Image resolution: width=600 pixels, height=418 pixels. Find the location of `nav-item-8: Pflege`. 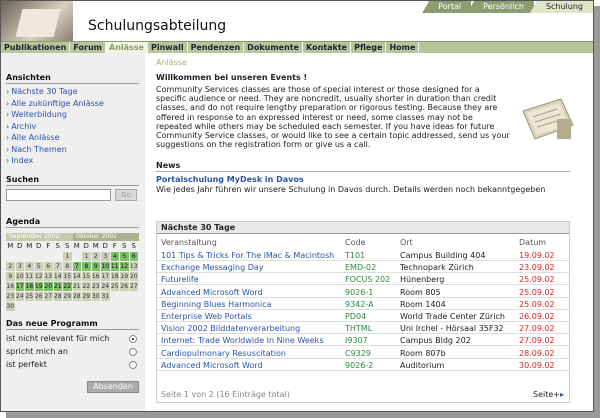

nav-item-8: Pflege is located at coordinates (369, 47).